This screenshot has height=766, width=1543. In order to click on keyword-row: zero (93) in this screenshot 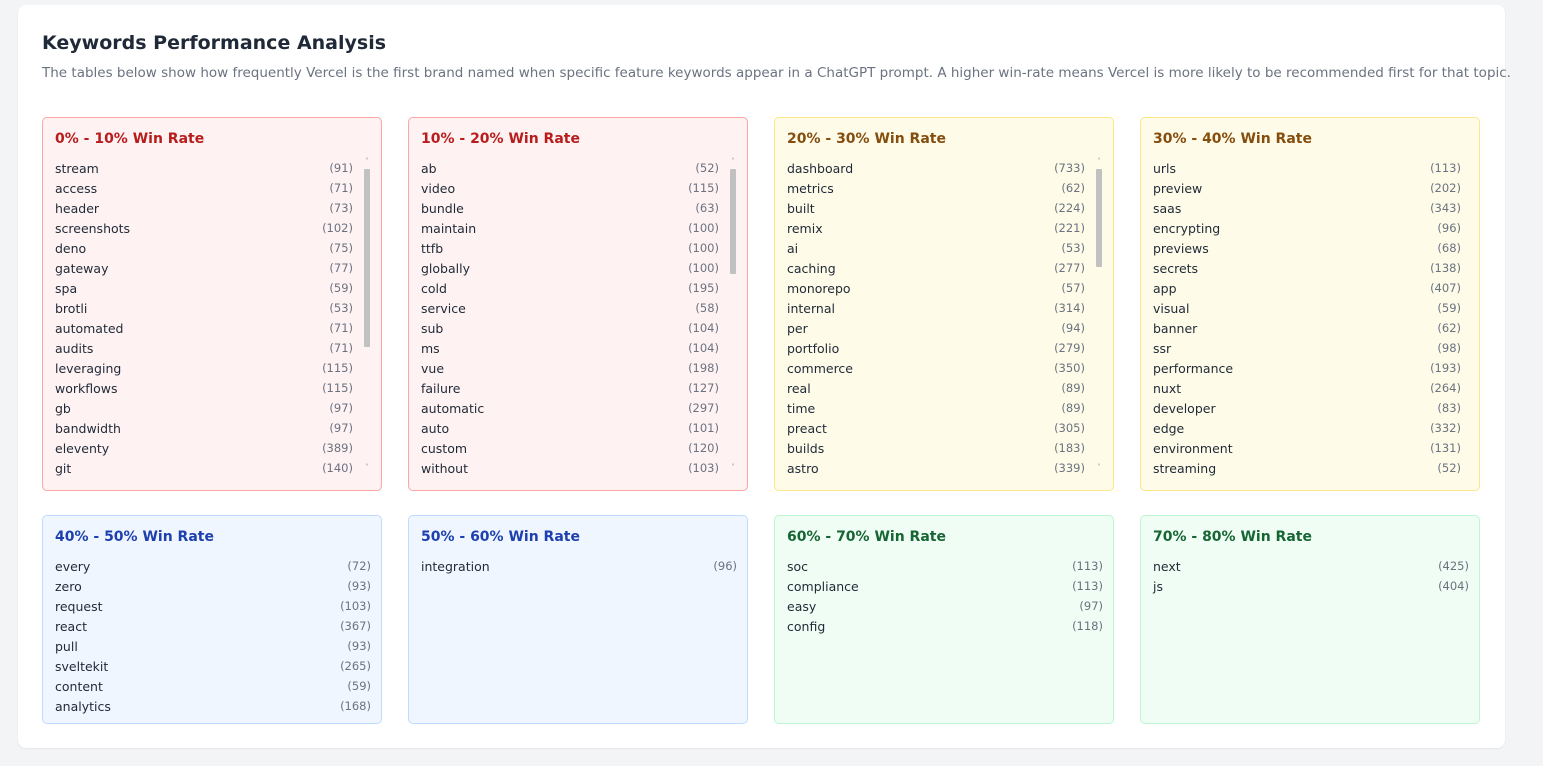, I will do `click(213, 586)`.